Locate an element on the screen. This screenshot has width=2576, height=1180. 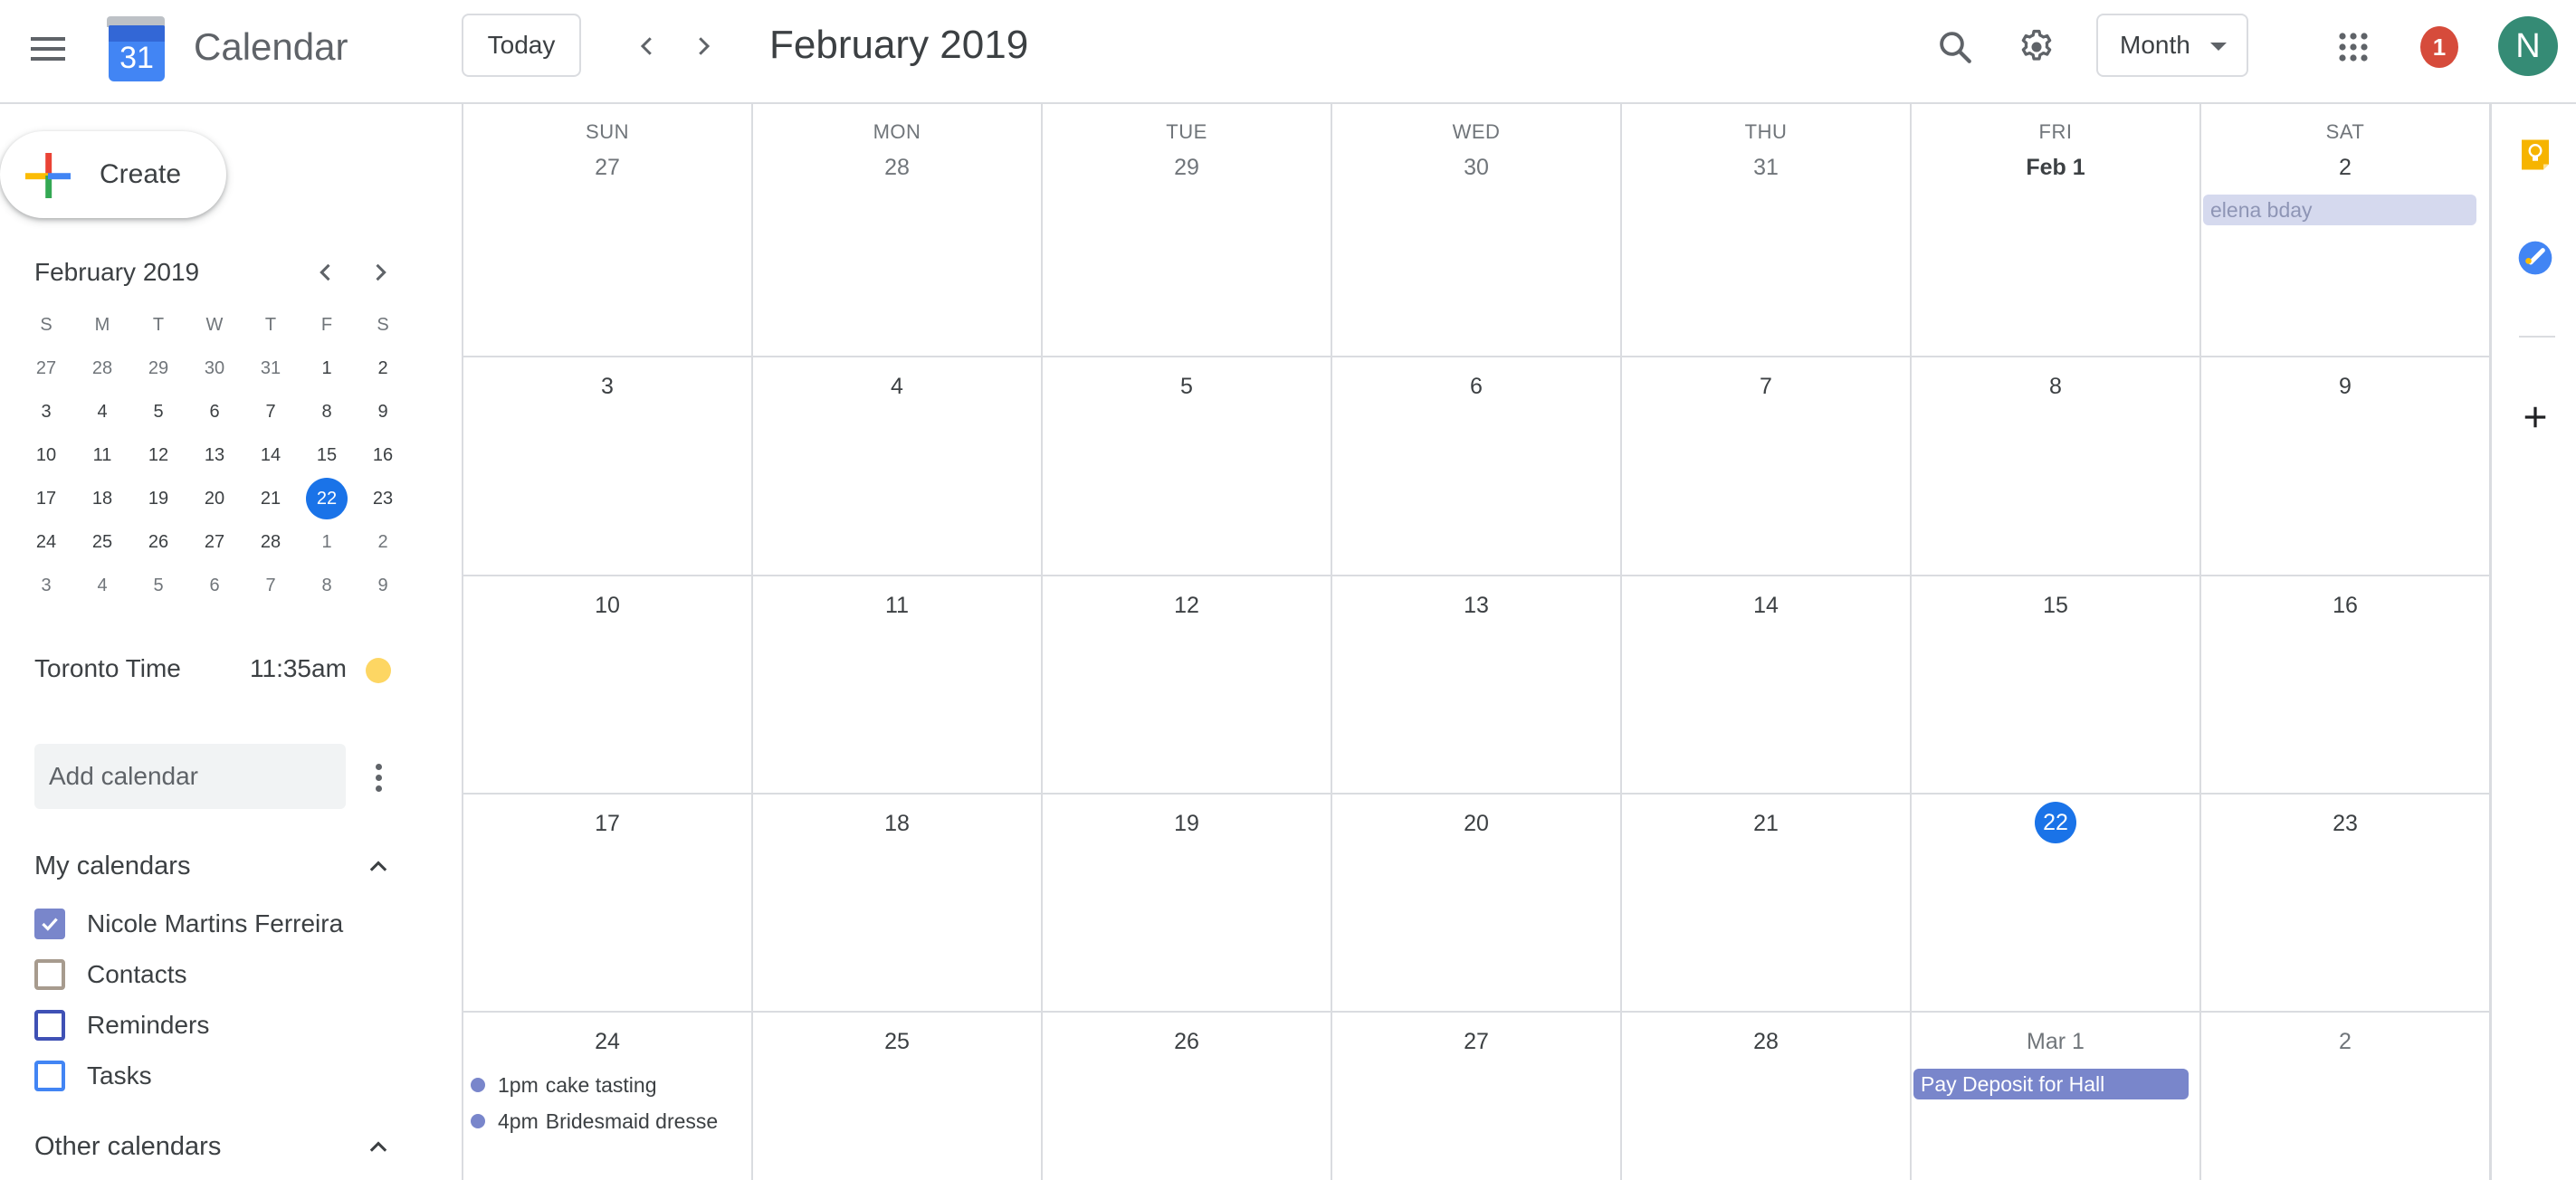
notification-badge: 1 is located at coordinates (2439, 47).